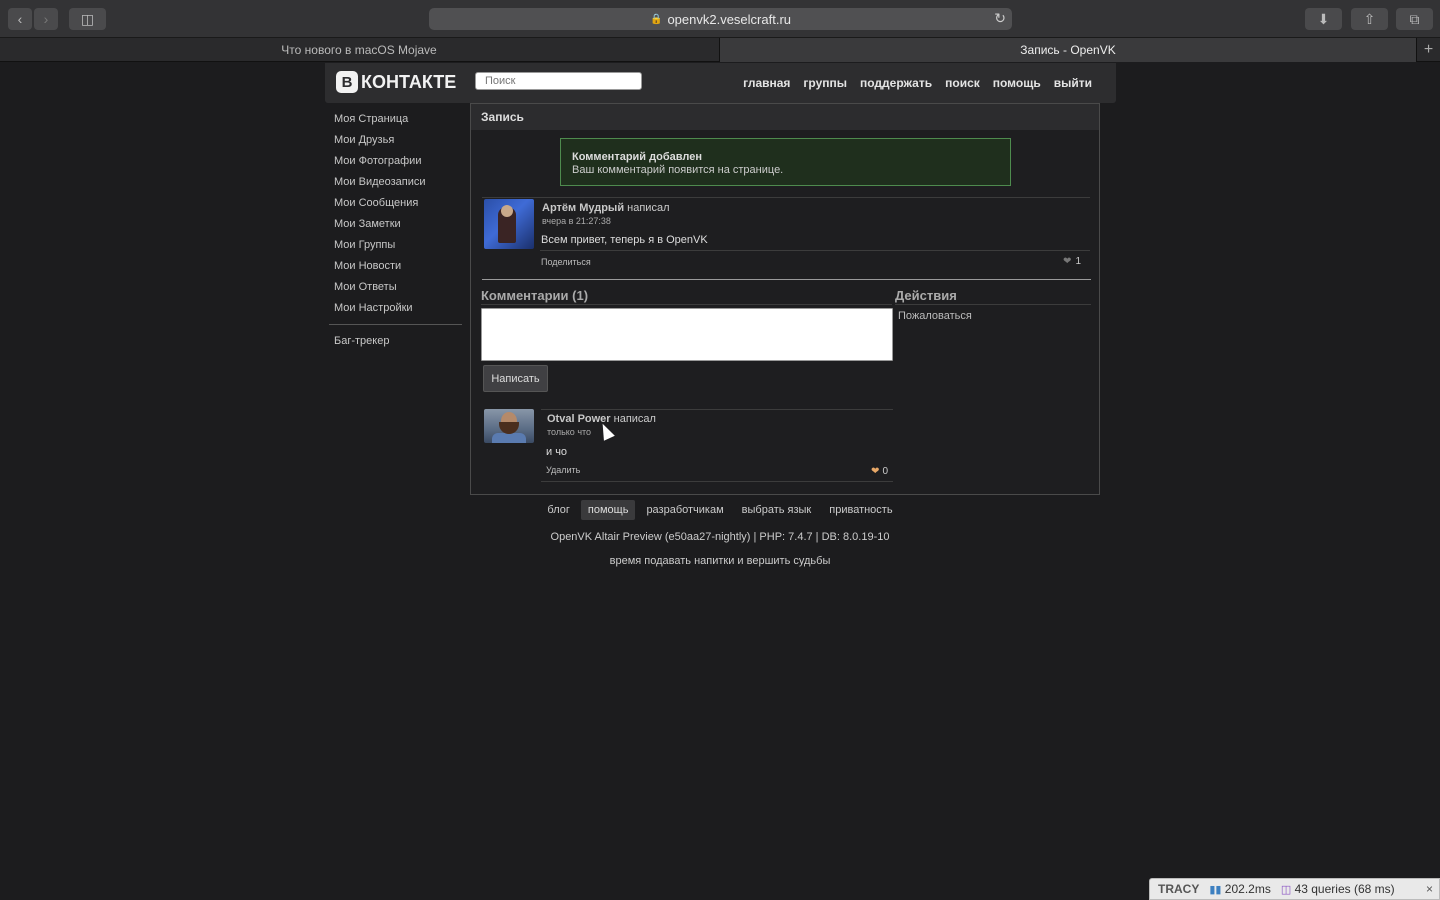 The height and width of the screenshot is (900, 1440). What do you see at coordinates (583, 208) in the screenshot?
I see `post-author-name: Артём Мудрый` at bounding box center [583, 208].